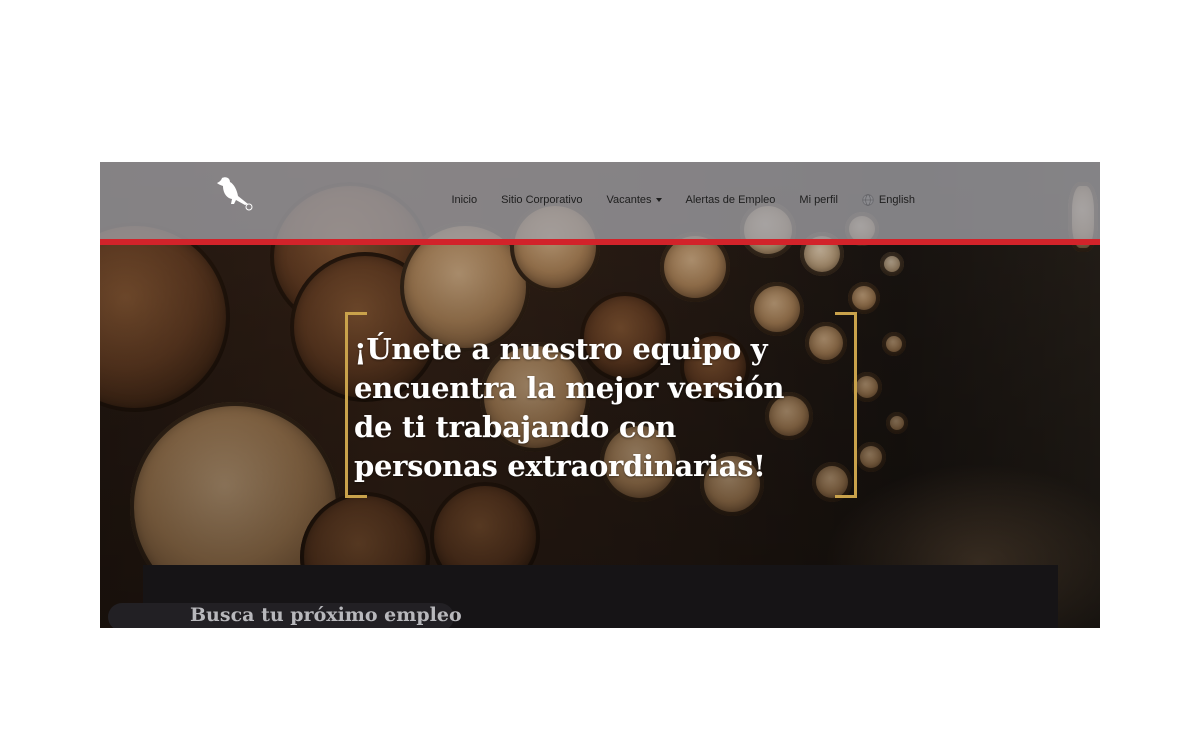 The image size is (1200, 750). I want to click on nav-vacantes: Vacantes, so click(634, 200).